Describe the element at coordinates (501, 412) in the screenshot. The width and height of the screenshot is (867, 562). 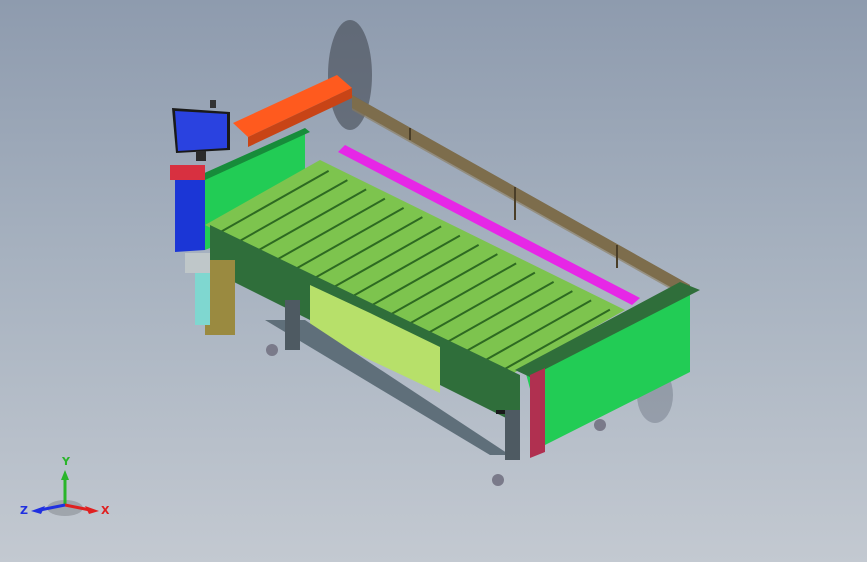
I see `front-handle` at that location.